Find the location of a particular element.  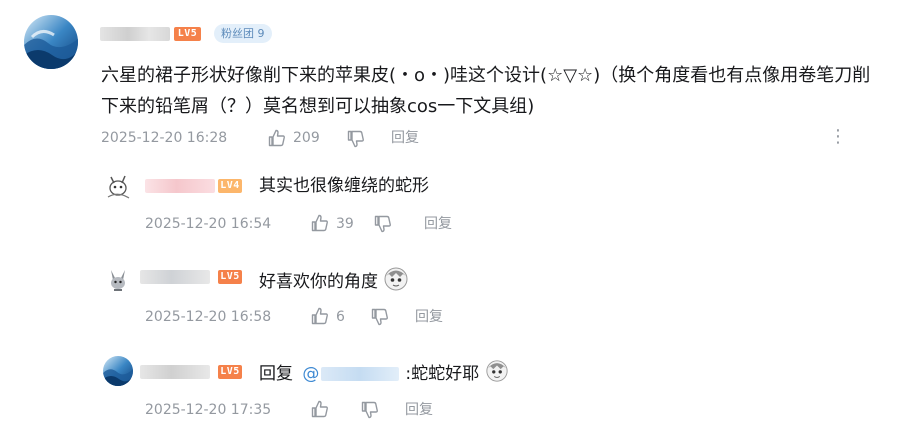

main-comment-time: 2025-12-20 16:28 is located at coordinates (164, 138).